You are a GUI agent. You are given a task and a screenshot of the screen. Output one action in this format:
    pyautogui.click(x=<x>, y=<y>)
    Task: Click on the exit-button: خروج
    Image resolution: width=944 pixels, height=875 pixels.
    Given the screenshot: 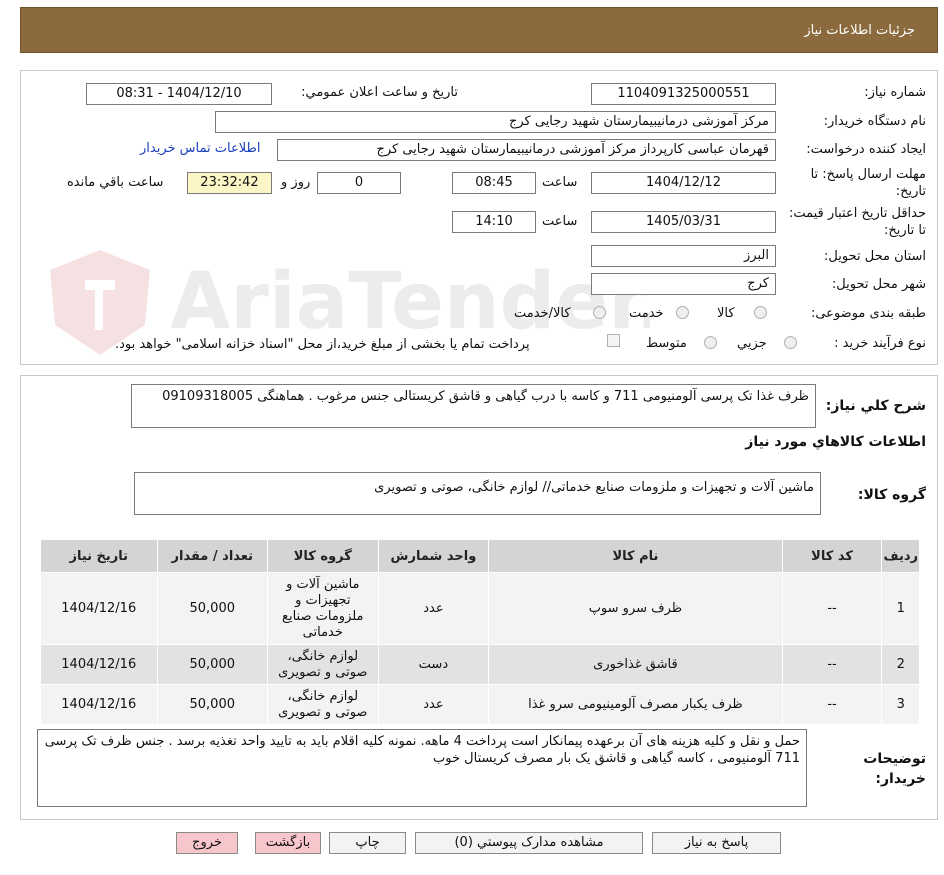 What is the action you would take?
    pyautogui.click(x=207, y=843)
    